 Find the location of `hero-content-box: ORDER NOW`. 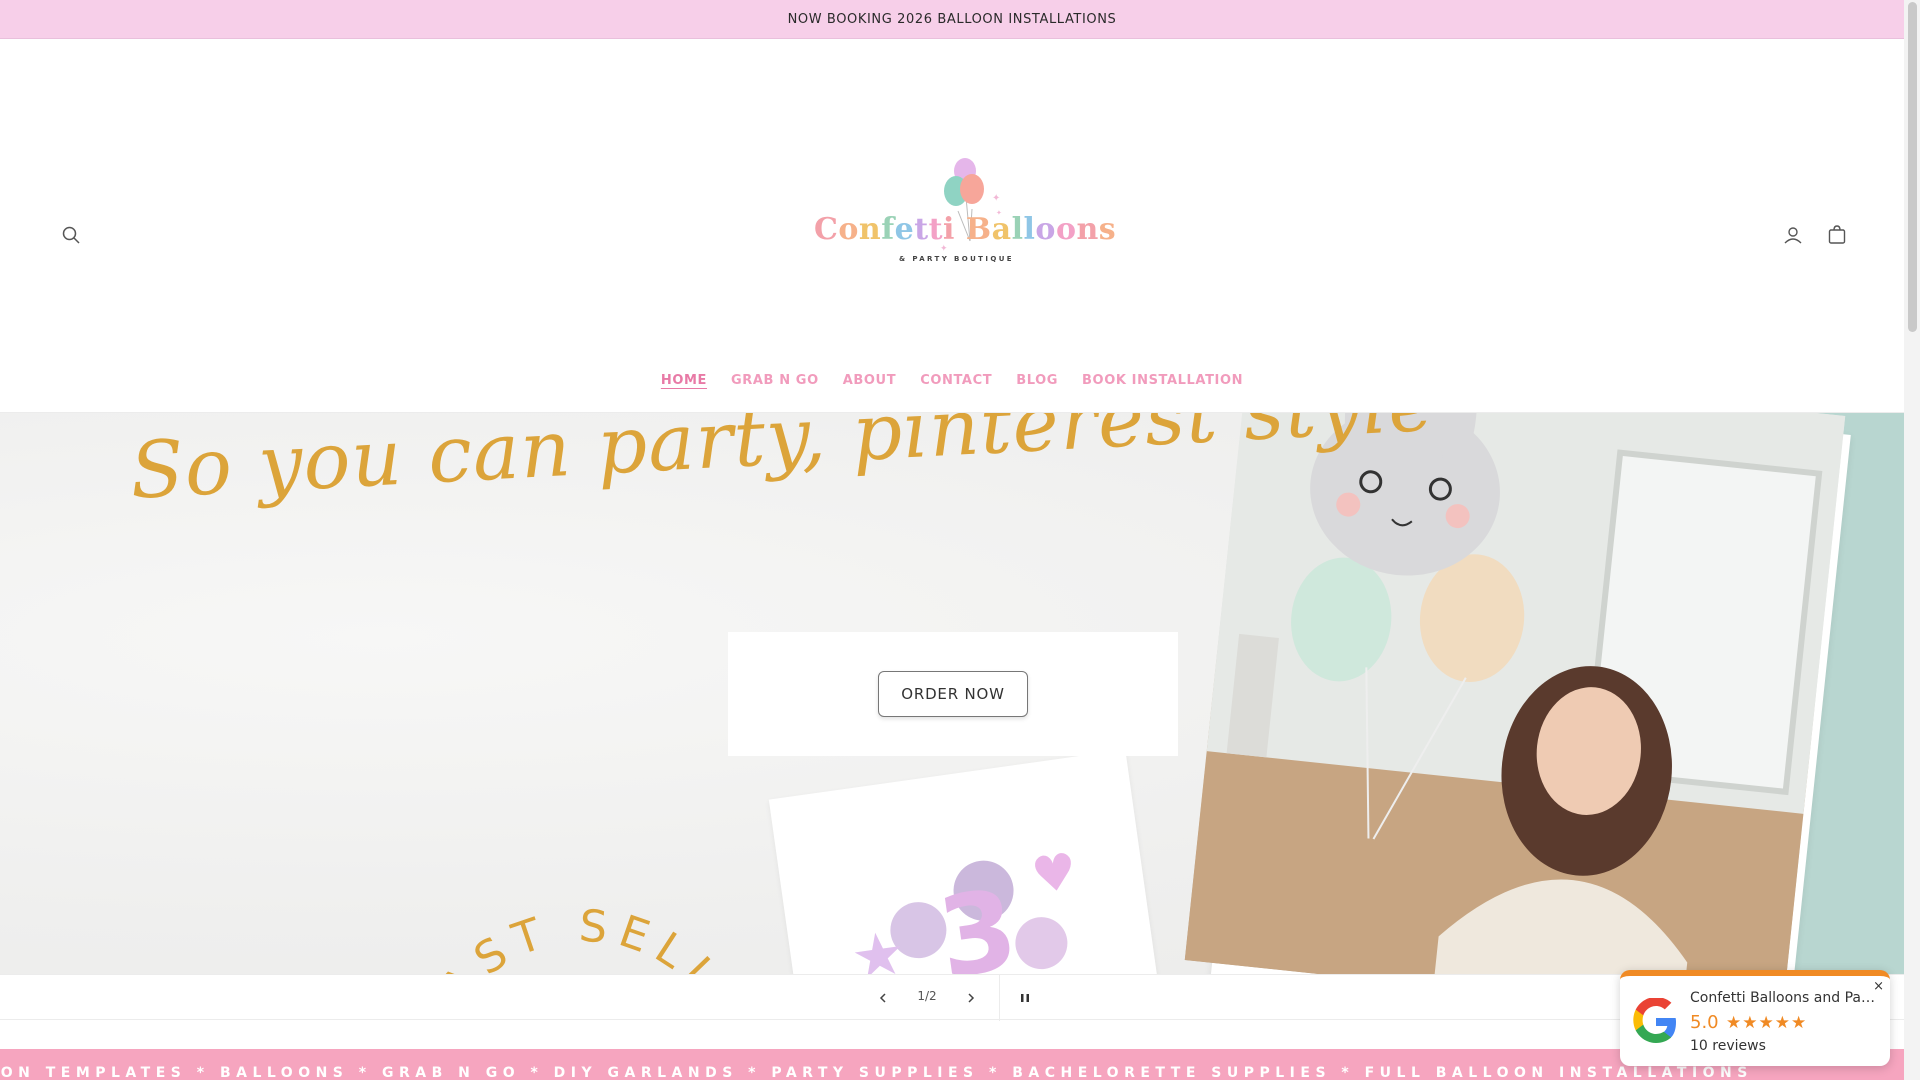

hero-content-box: ORDER NOW is located at coordinates (953, 694).